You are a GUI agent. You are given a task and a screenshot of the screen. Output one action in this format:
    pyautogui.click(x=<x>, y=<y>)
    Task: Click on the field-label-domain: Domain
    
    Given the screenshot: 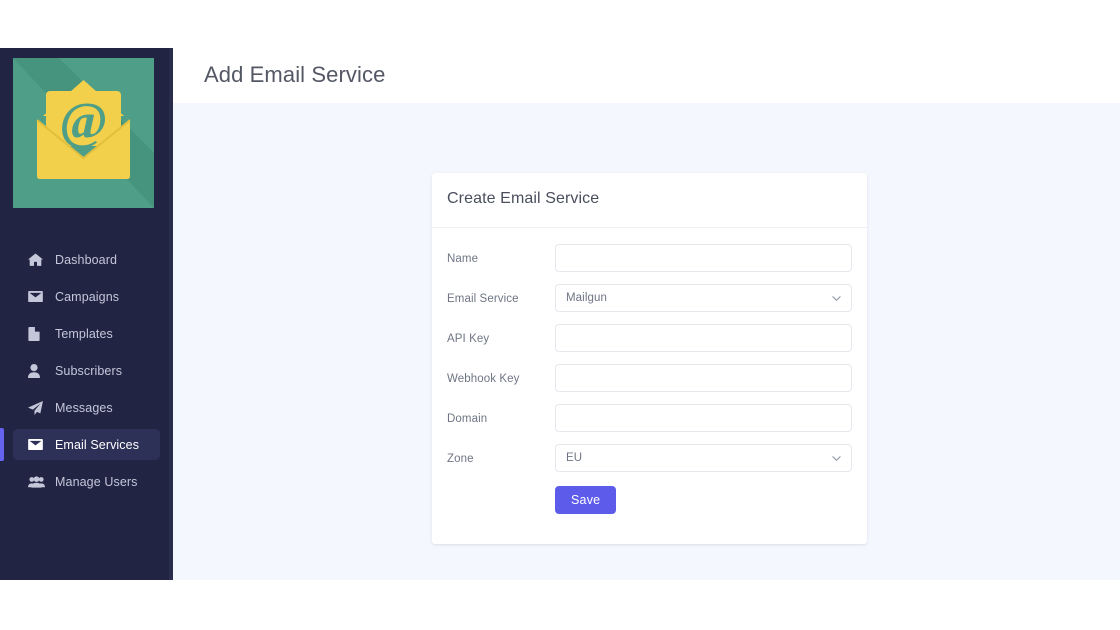 What is the action you would take?
    pyautogui.click(x=467, y=419)
    